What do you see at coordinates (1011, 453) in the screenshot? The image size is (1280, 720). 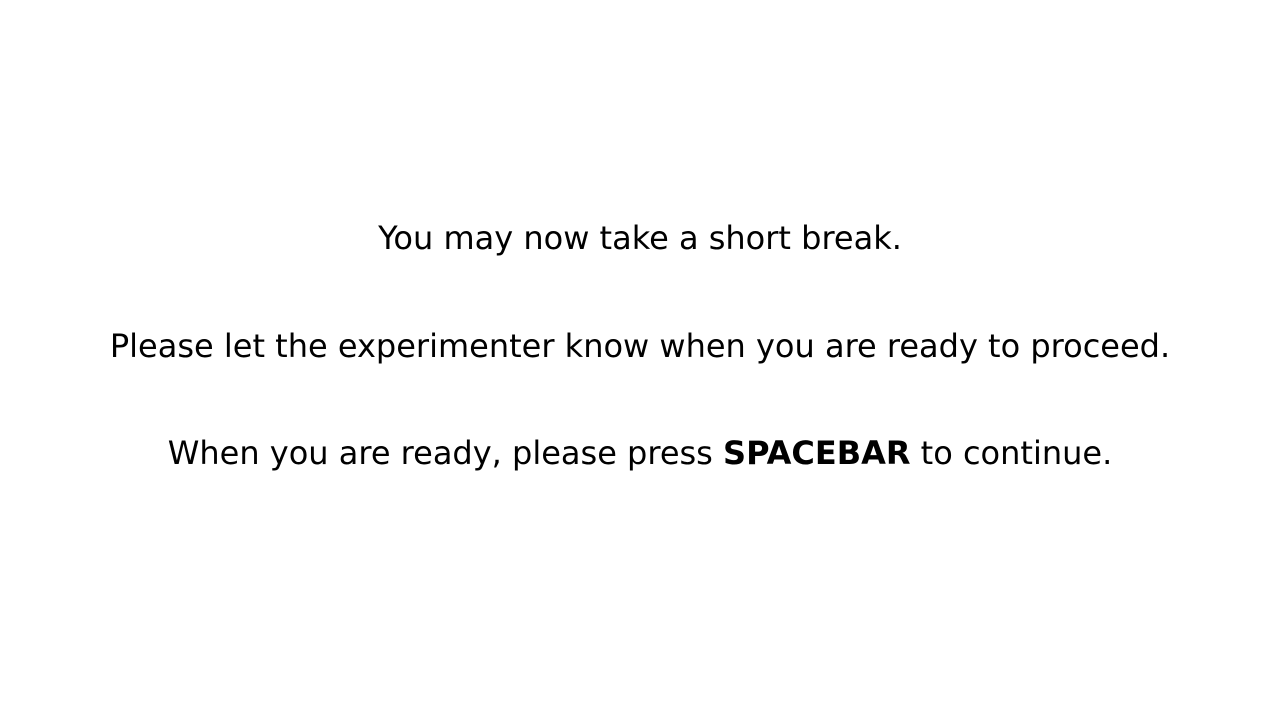 I see `continue-instruction-suffix: to continue.` at bounding box center [1011, 453].